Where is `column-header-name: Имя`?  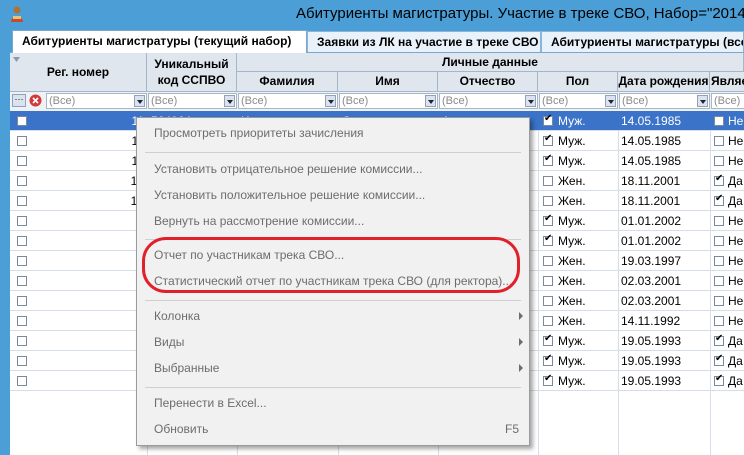 column-header-name: Имя is located at coordinates (388, 82).